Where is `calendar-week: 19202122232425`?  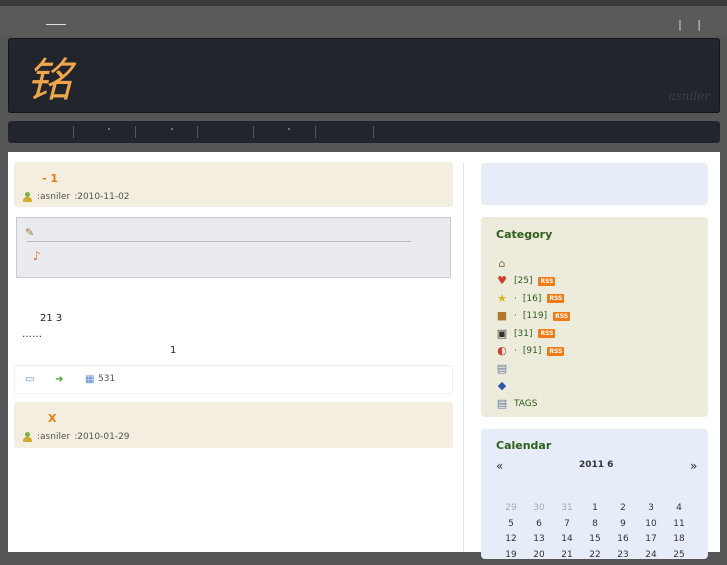
calendar-week: 19202122232425 is located at coordinates (602, 557).